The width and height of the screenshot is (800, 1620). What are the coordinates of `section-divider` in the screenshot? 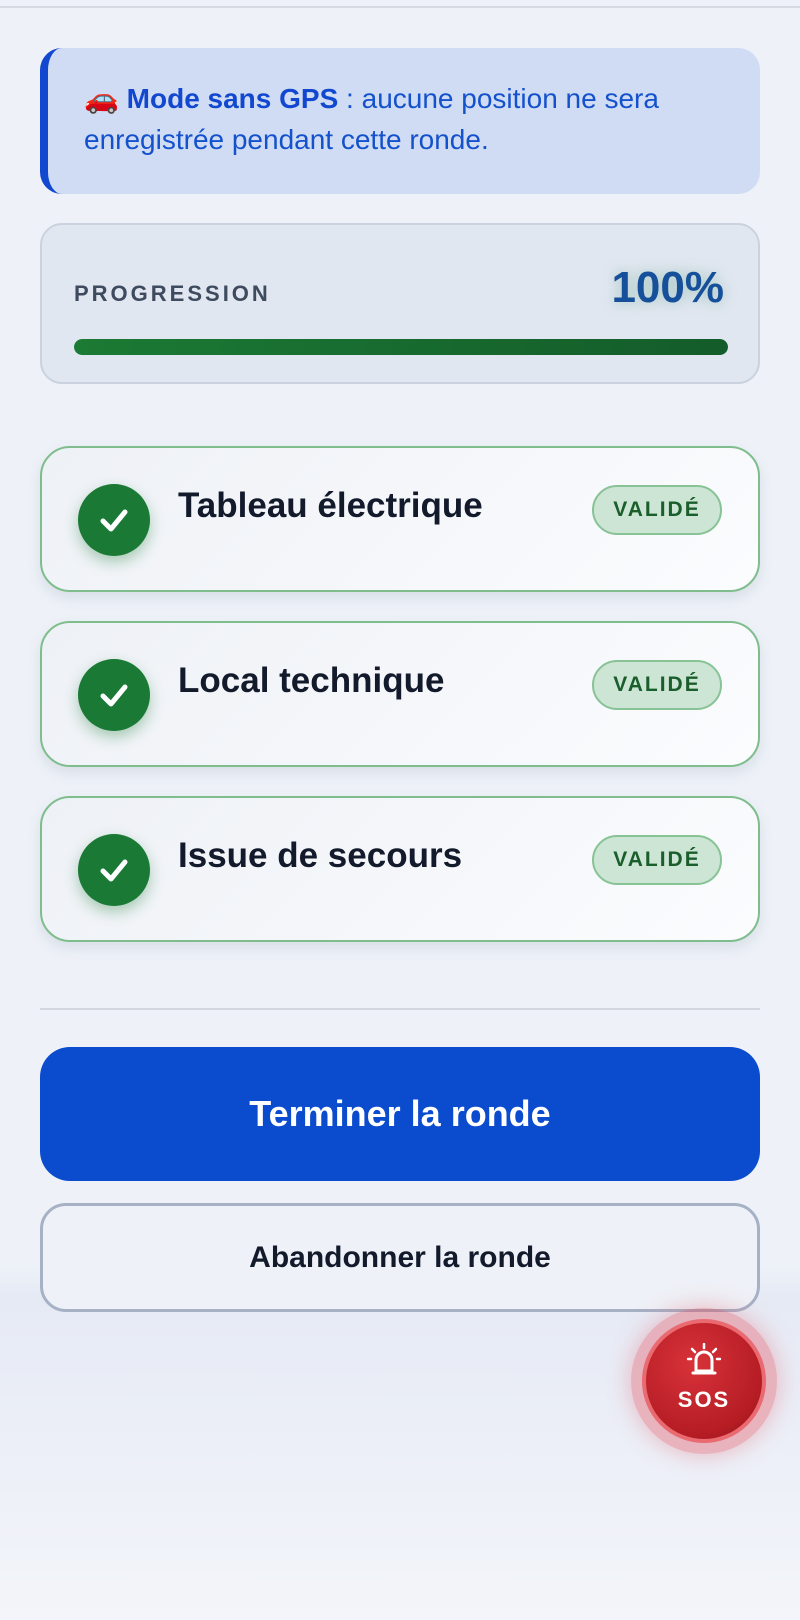 It's located at (400, 1009).